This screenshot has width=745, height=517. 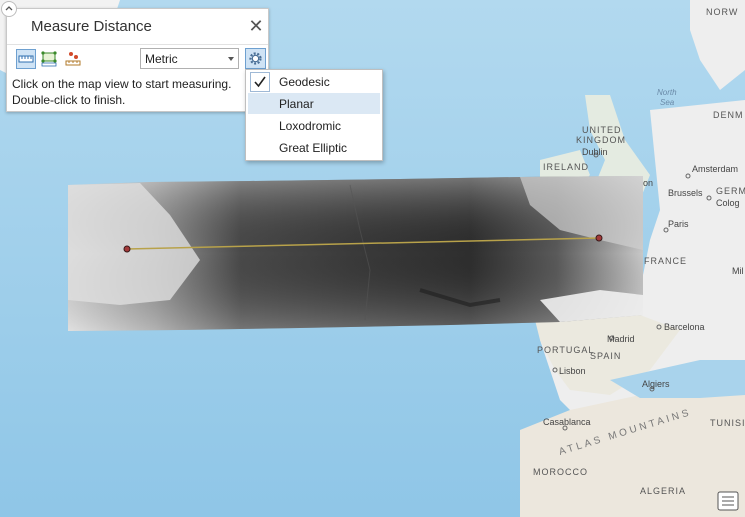 I want to click on label-uk2: KINGDOM, so click(x=601, y=140).